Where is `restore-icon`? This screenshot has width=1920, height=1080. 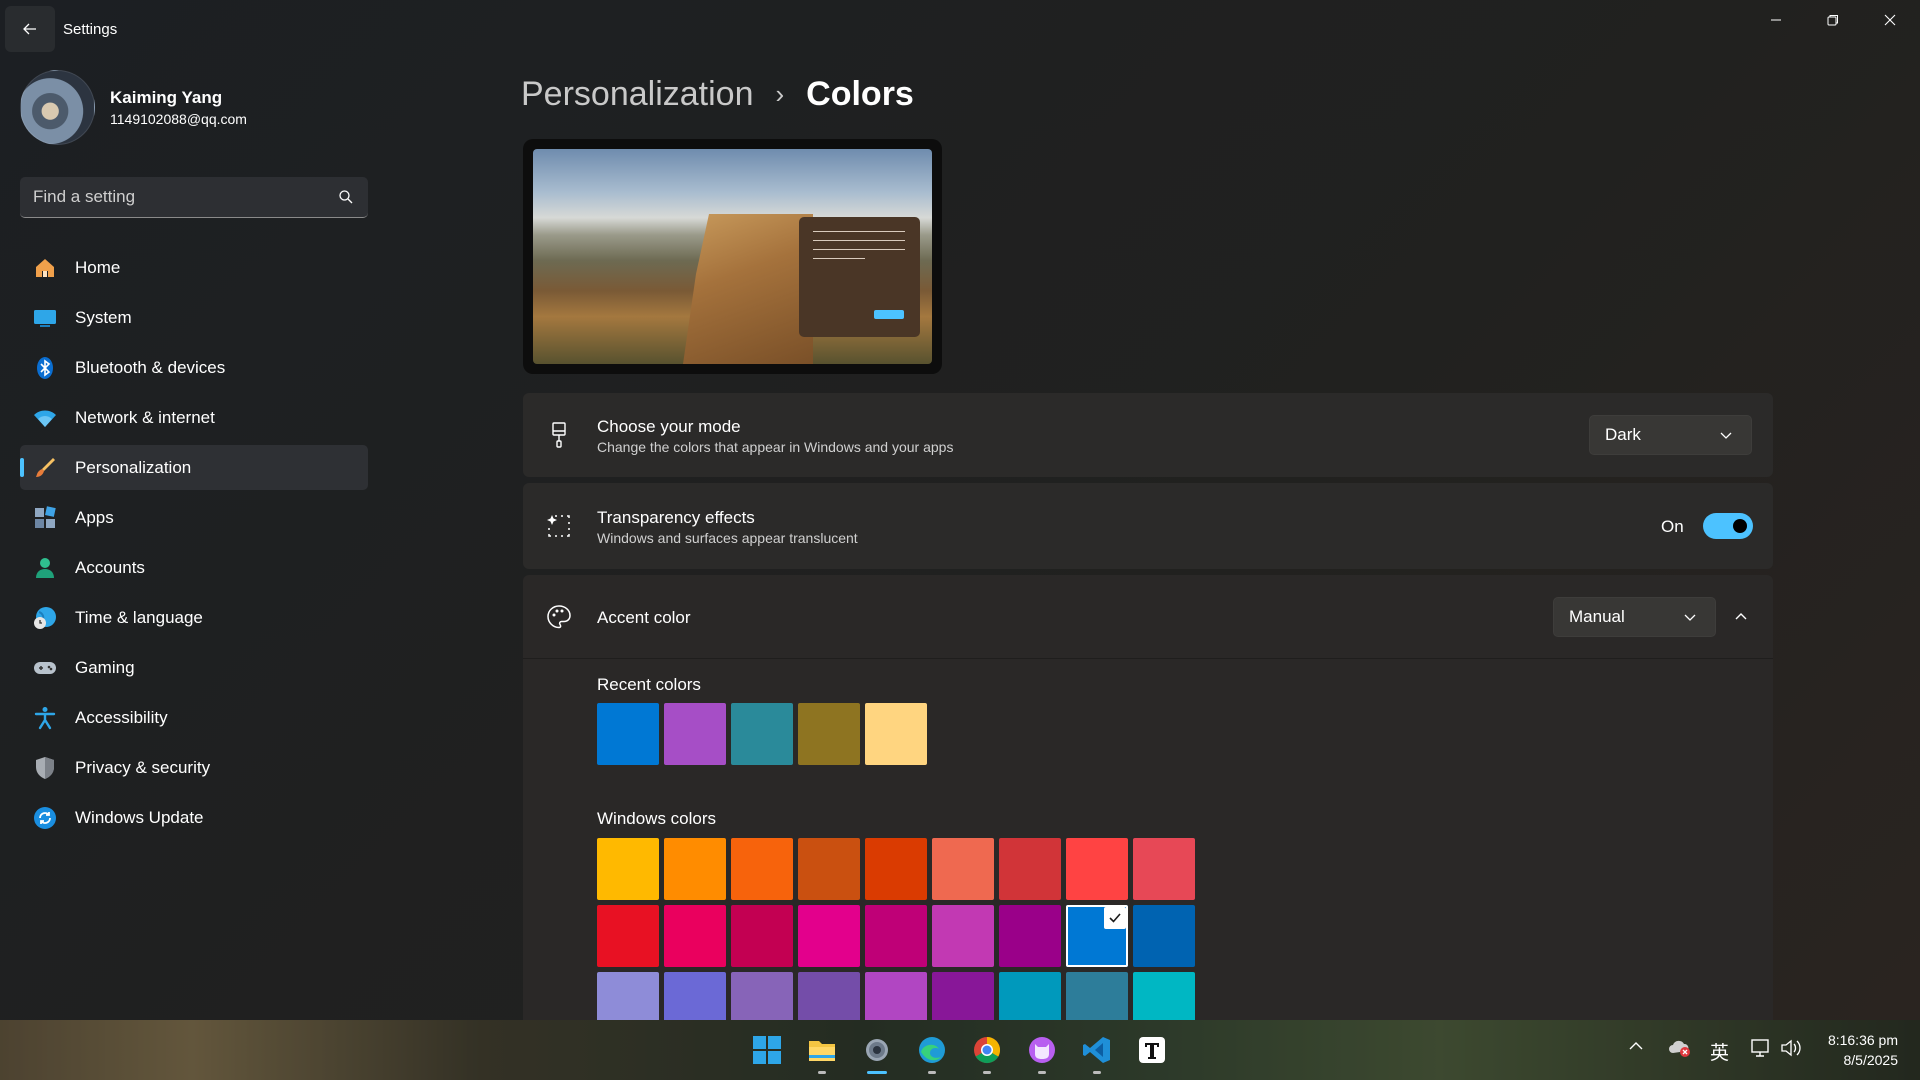
restore-icon is located at coordinates (1832, 20).